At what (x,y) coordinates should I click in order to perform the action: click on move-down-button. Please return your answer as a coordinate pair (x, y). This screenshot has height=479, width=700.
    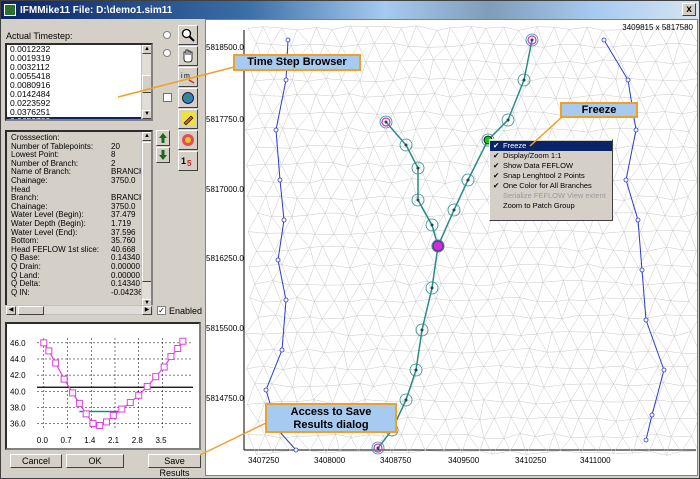
    Looking at the image, I should click on (163, 155).